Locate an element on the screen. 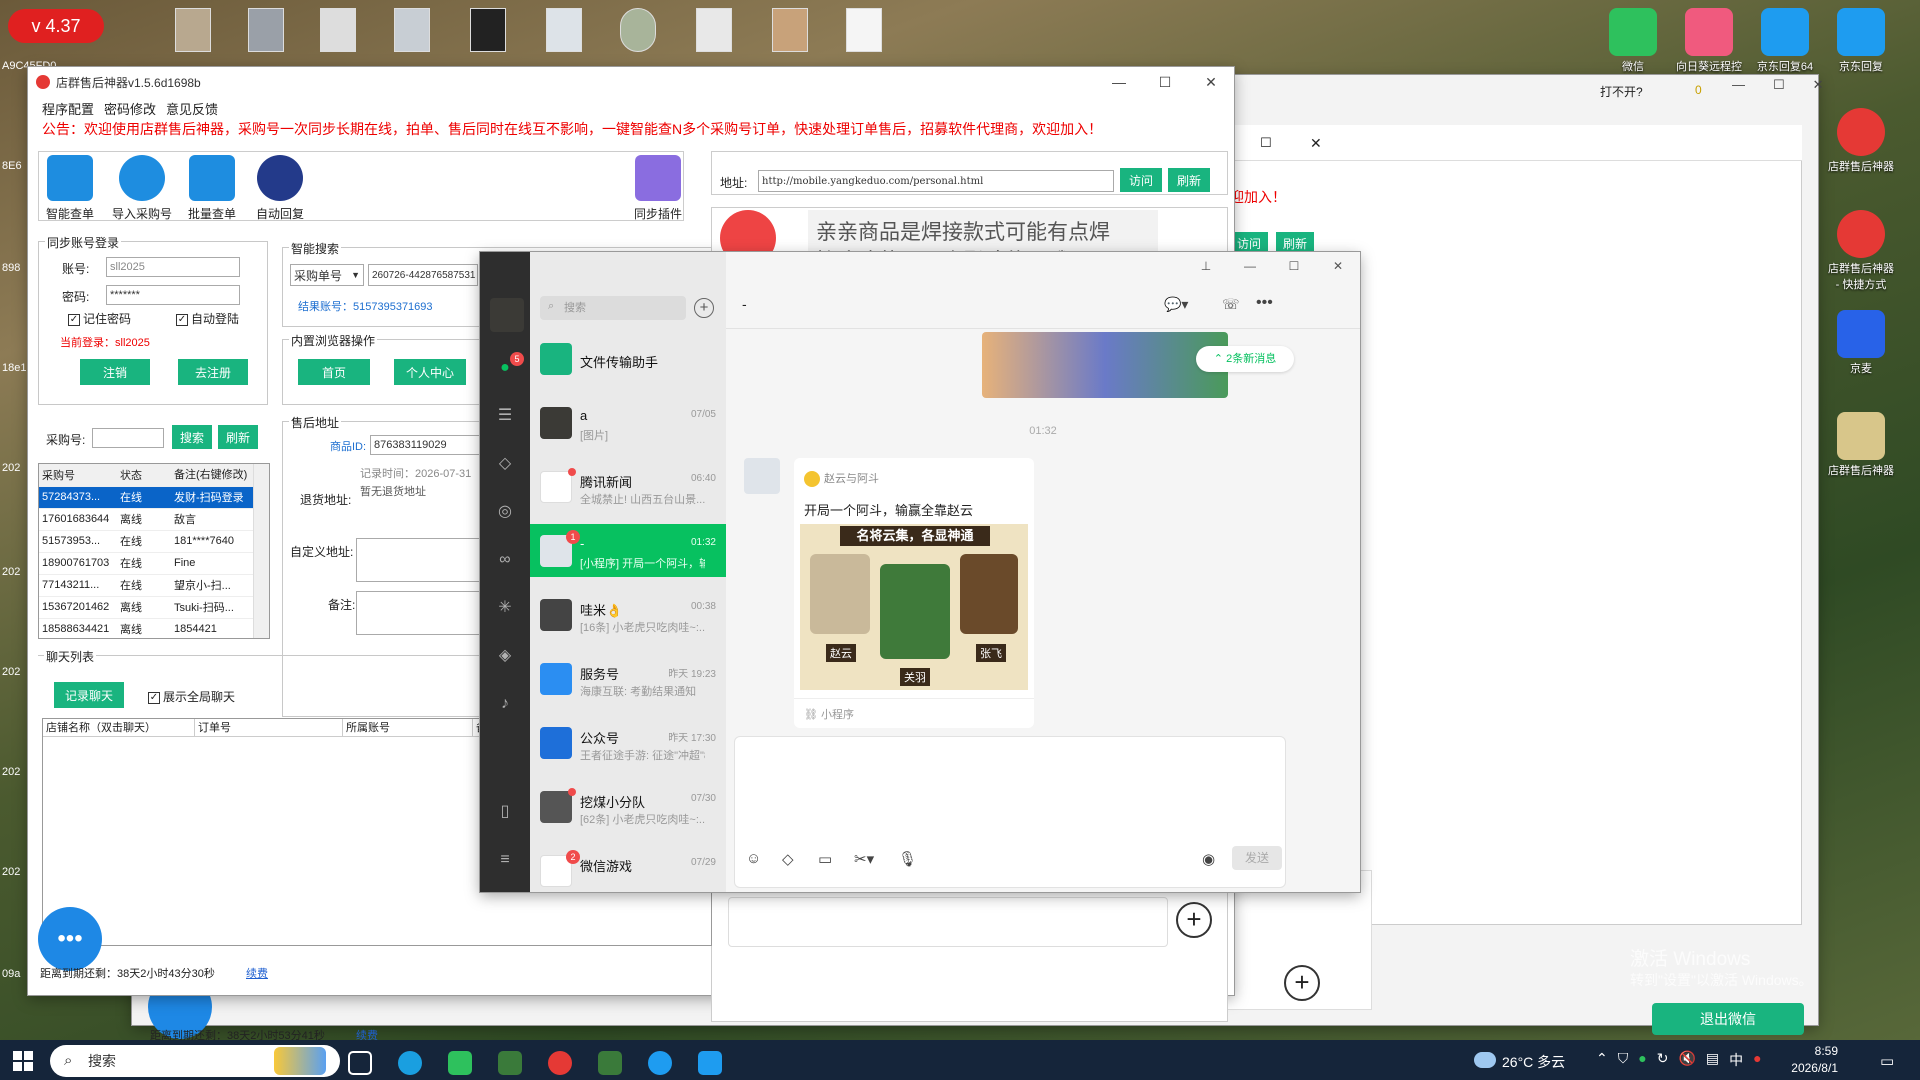 This screenshot has width=1920, height=1080. desktop-icon-shop-tool-folder: 店群售后神器 is located at coordinates (1861, 445).